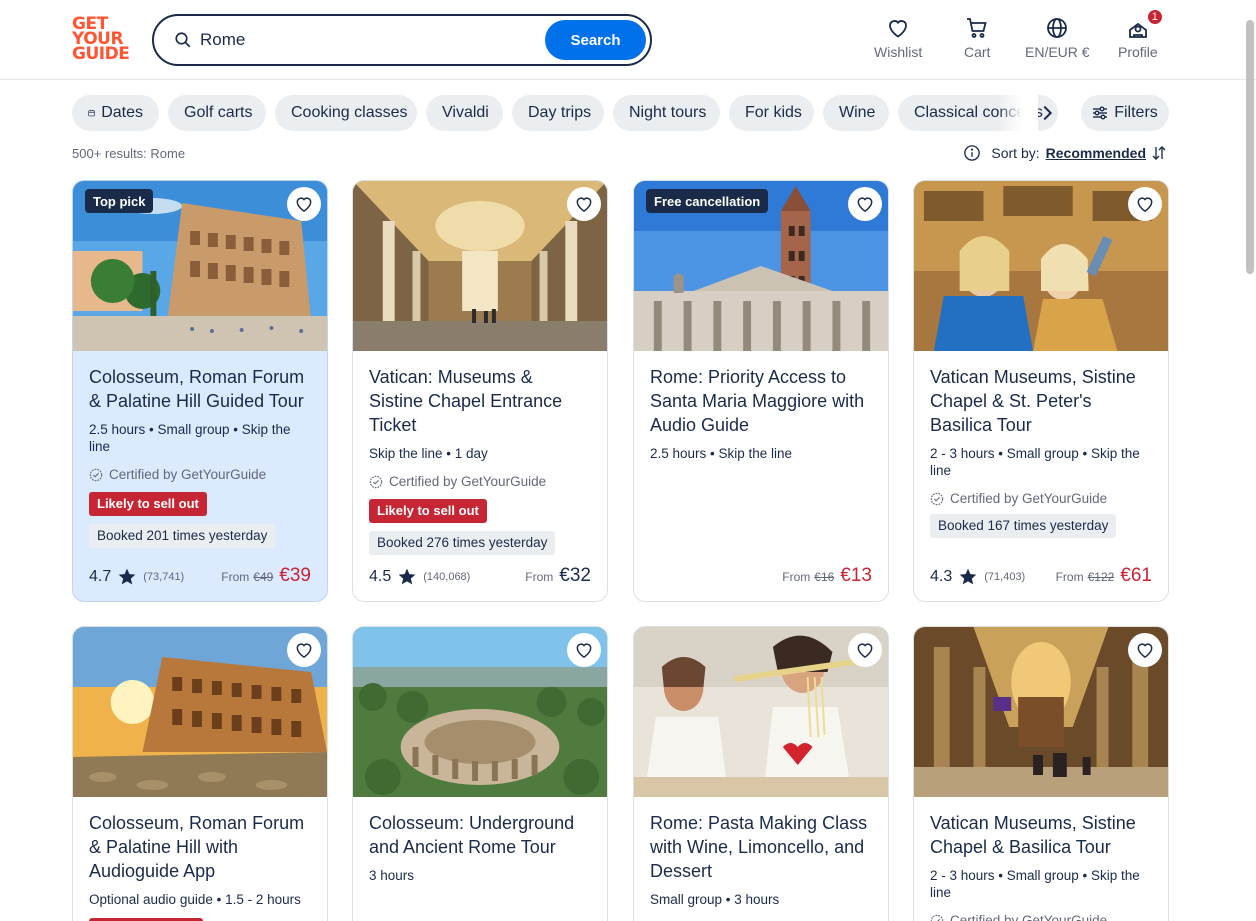 The height and width of the screenshot is (921, 1256). What do you see at coordinates (898, 52) in the screenshot?
I see `wishlist-label: Wishlist` at bounding box center [898, 52].